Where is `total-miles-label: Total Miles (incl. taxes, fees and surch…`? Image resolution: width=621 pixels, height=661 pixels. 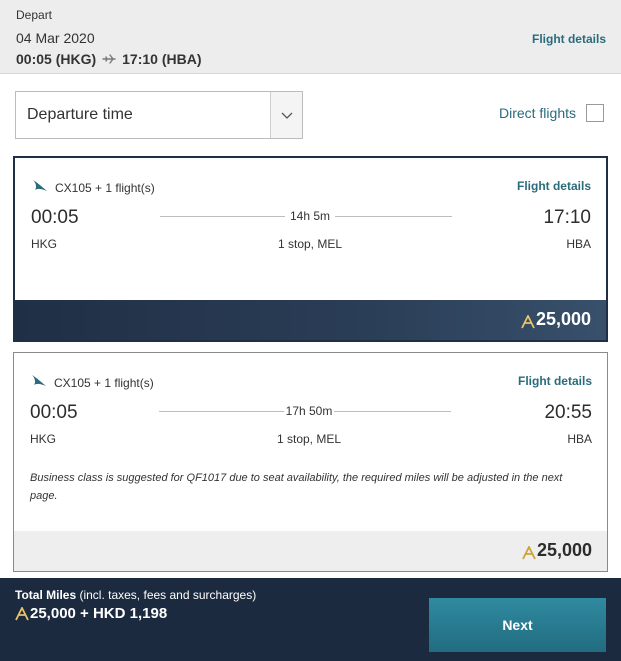
total-miles-label: Total Miles (incl. taxes, fees and surch… is located at coordinates (135, 595).